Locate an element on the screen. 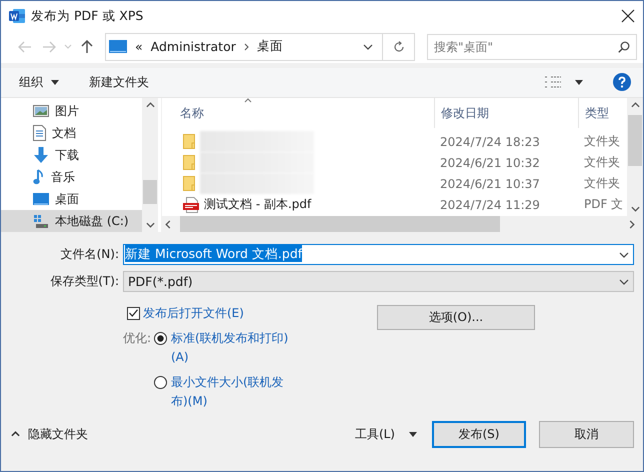 The image size is (644, 472). address-bar: « Administrator 桌面 is located at coordinates (244, 46).